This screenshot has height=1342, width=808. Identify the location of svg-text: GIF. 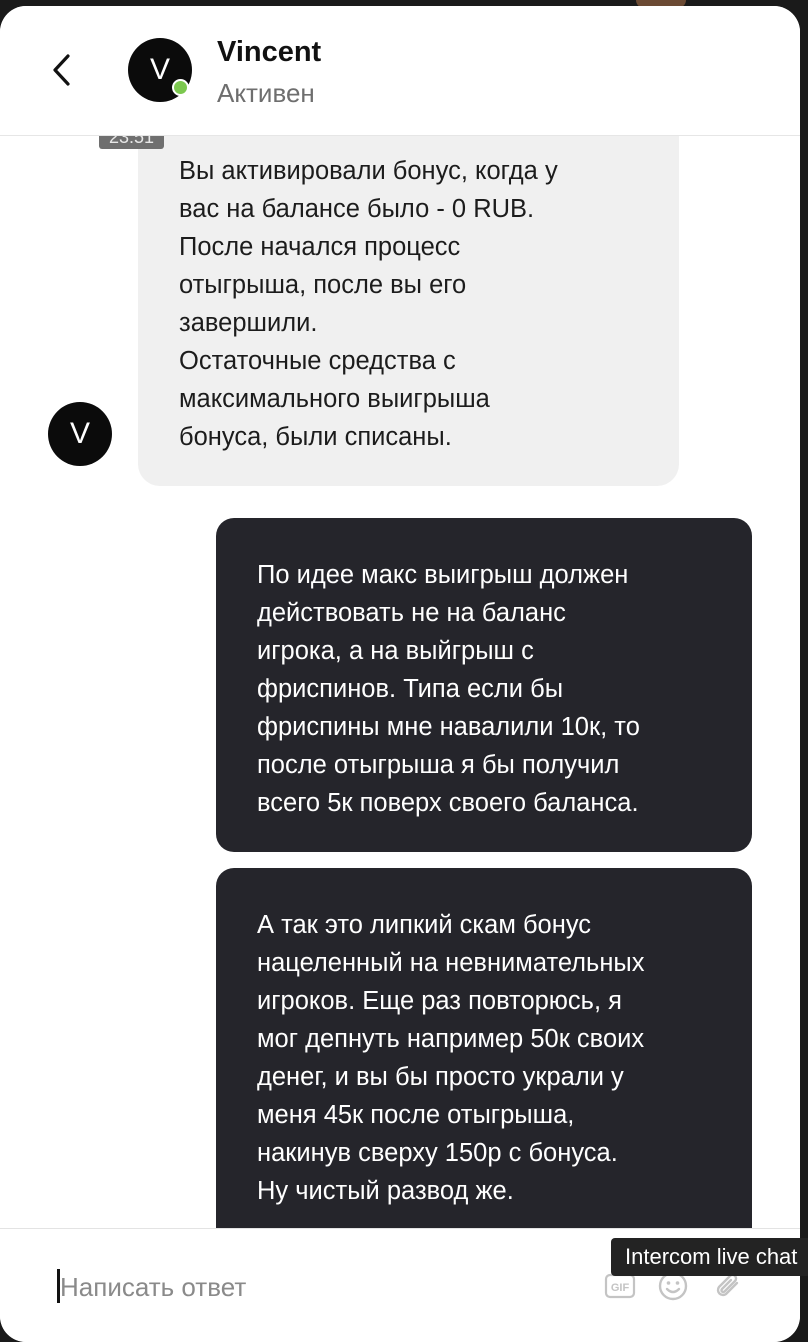
(620, 1288).